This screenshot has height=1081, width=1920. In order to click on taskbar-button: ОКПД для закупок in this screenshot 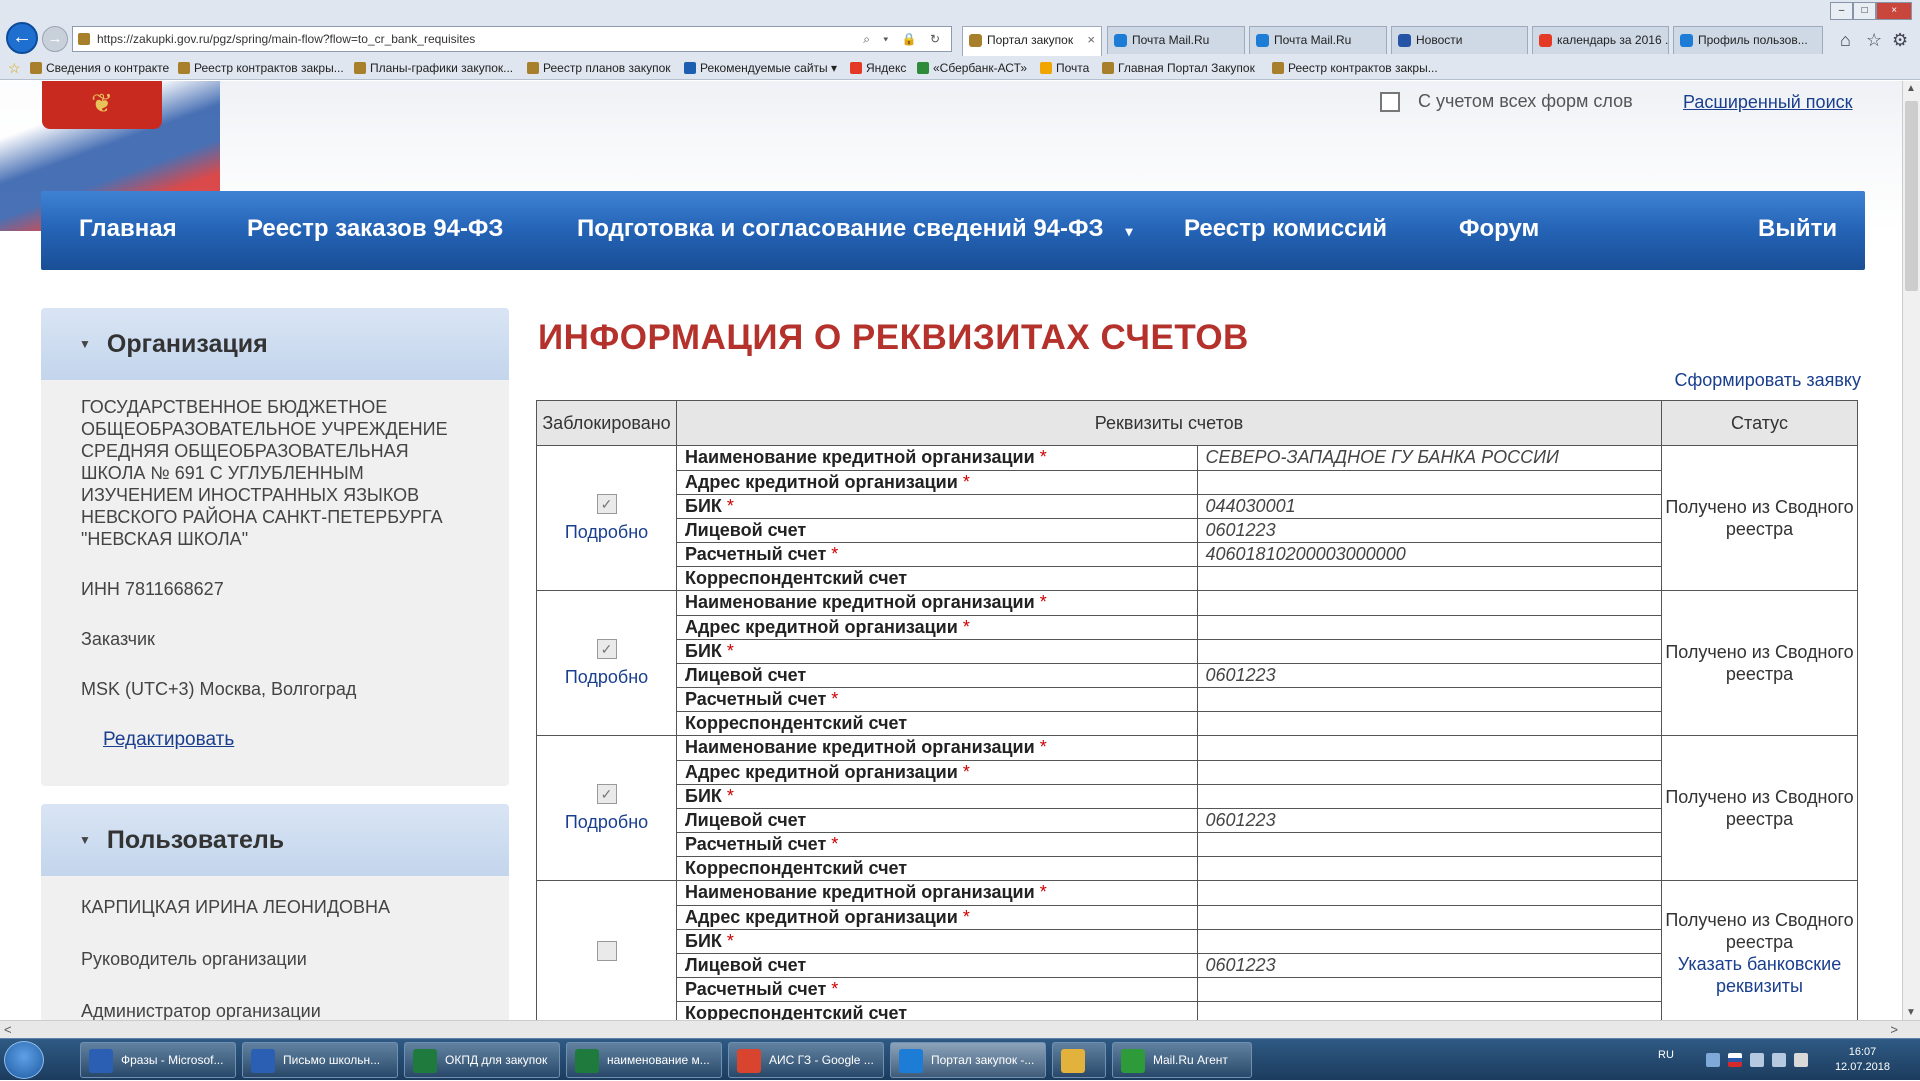, I will do `click(482, 1060)`.